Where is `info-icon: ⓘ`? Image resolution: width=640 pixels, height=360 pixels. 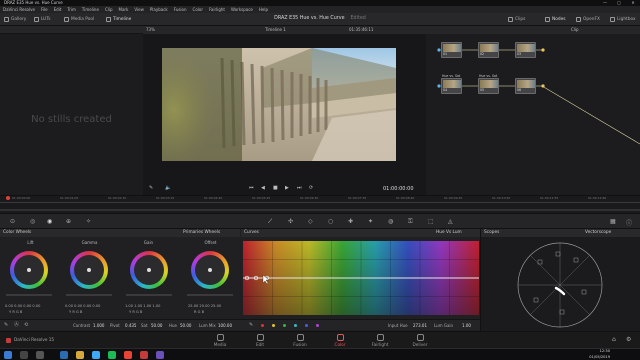
info-icon: ⓘ is located at coordinates (629, 222).